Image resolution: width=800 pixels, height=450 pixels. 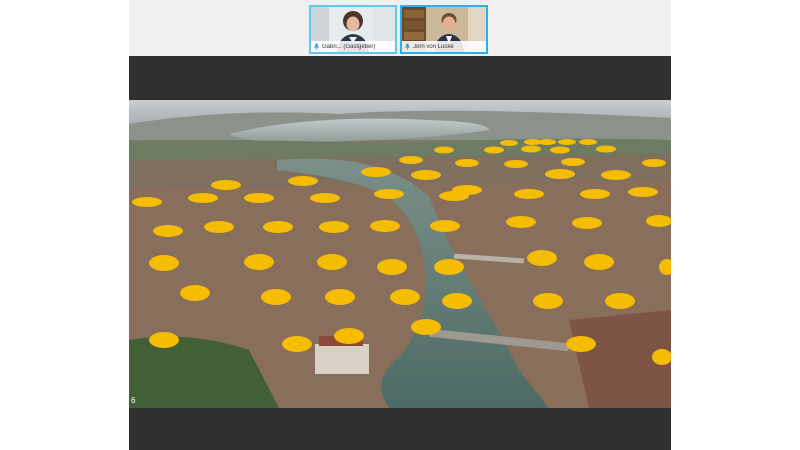 I want to click on participant-name-bar: Jörn von Lucke, so click(x=444, y=46).